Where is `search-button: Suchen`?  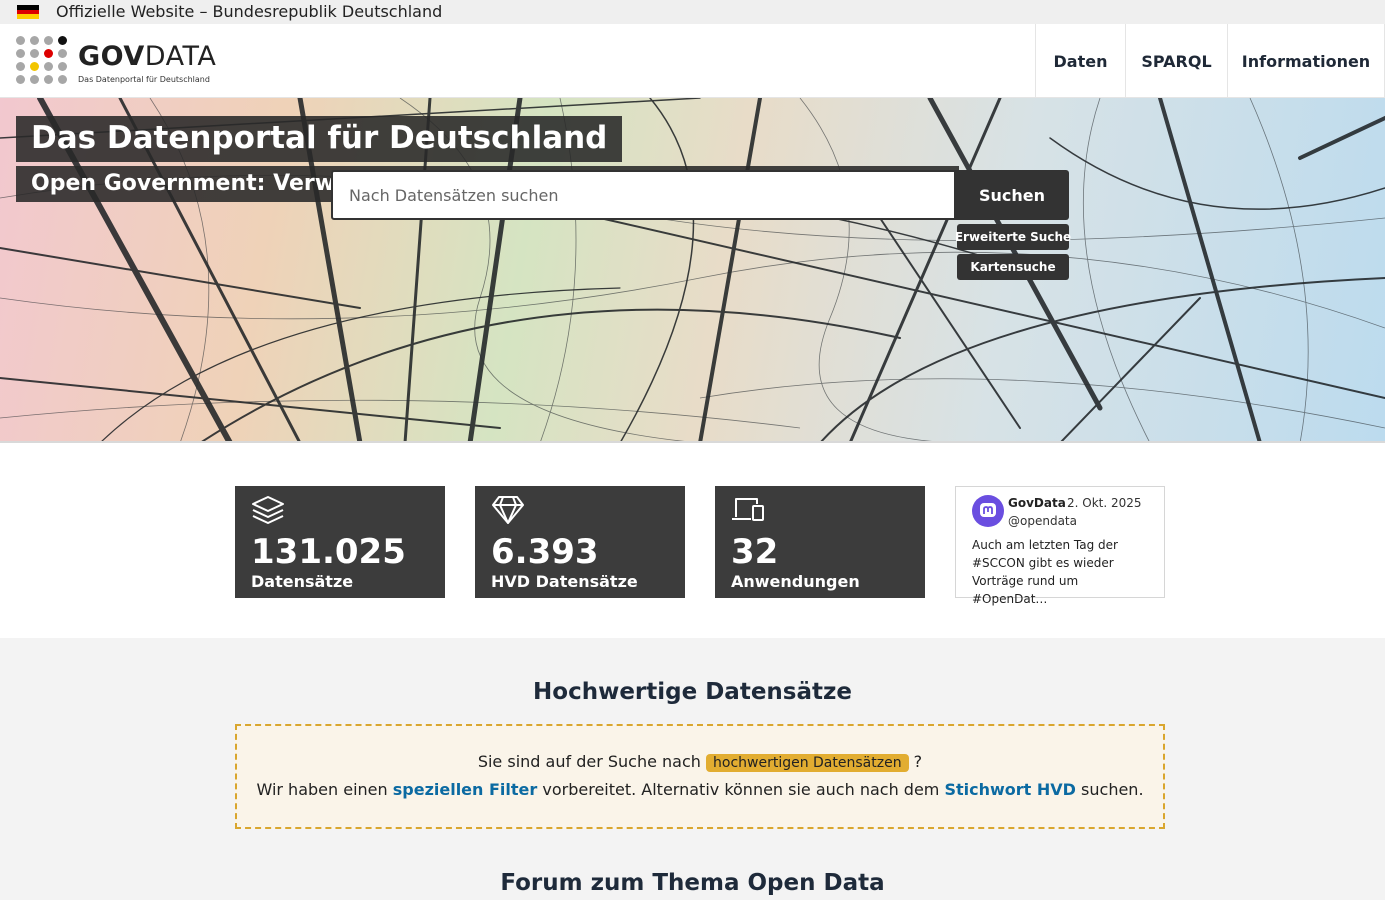 search-button: Suchen is located at coordinates (1012, 195).